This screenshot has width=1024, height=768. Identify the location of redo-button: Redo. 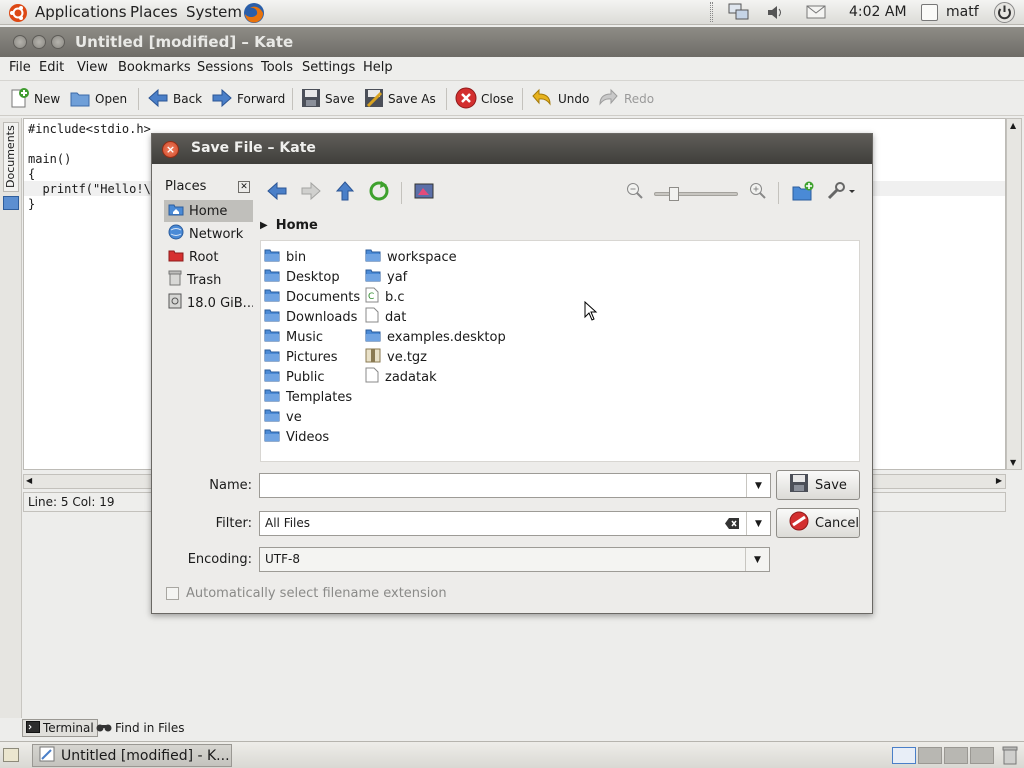
(625, 99).